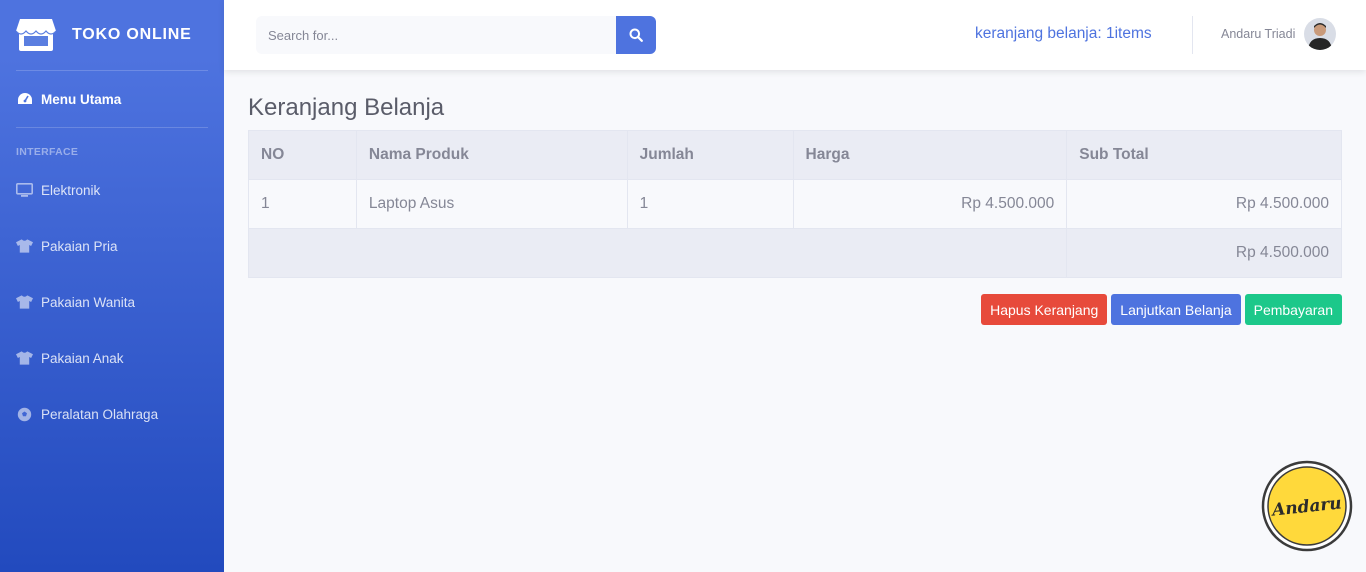  What do you see at coordinates (1293, 309) in the screenshot?
I see `checkout-button: Pembayaran` at bounding box center [1293, 309].